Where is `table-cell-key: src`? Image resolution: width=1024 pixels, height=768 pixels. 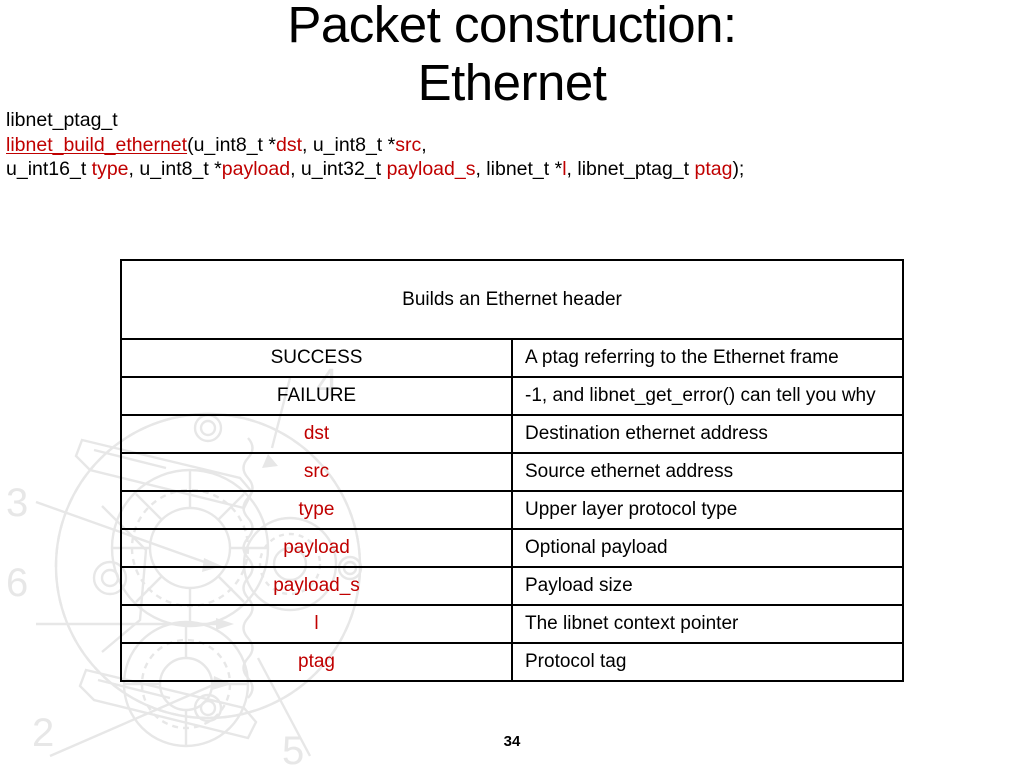
table-cell-key: src is located at coordinates (316, 472).